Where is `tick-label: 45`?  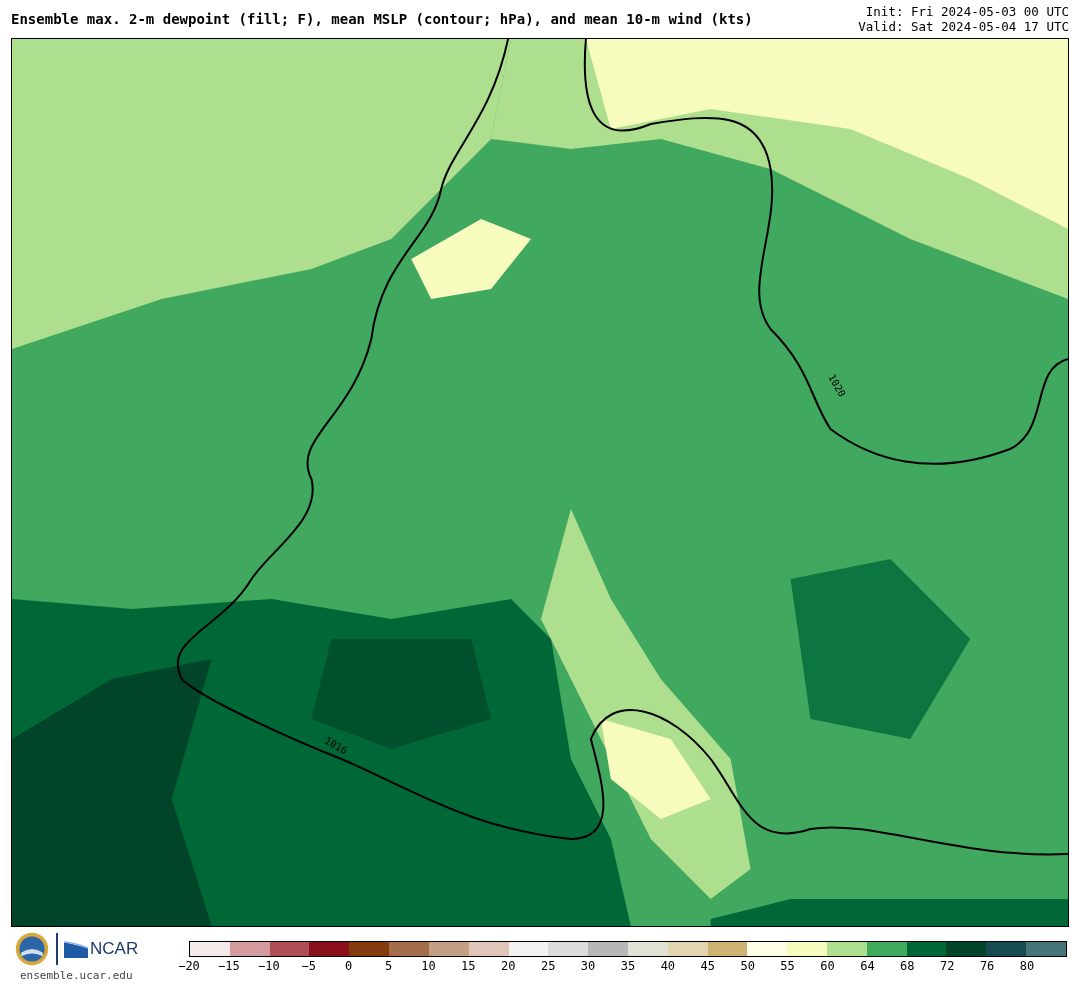
tick-label: 45 is located at coordinates (707, 966).